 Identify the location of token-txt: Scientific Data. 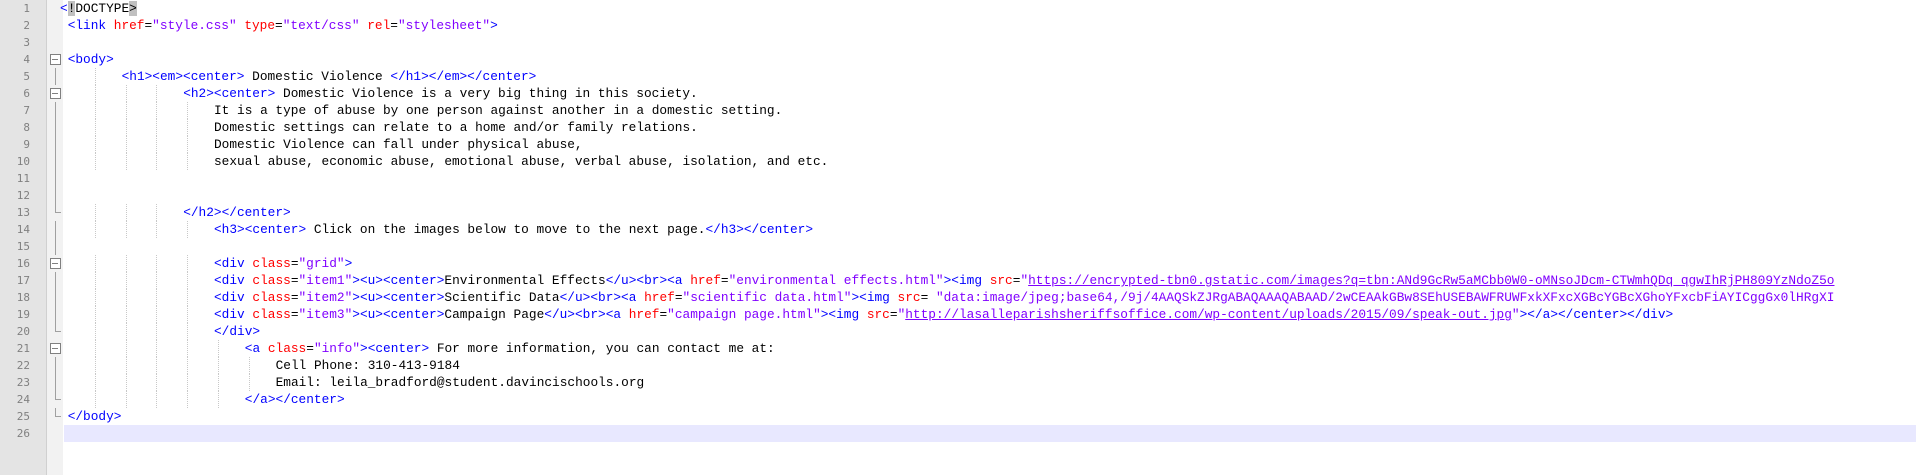
(502, 297).